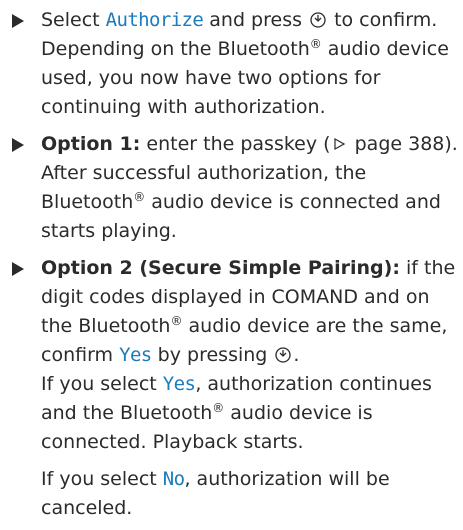 The width and height of the screenshot is (463, 530). Describe the element at coordinates (204, 173) in the screenshot. I see `step2-line2: After successful authorization, the` at that location.